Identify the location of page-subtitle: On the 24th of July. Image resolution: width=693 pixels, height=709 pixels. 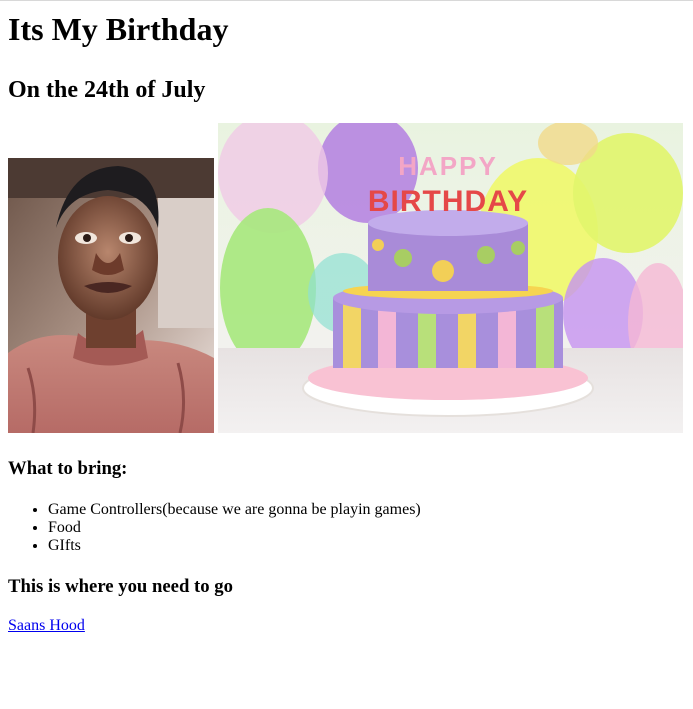
(107, 90).